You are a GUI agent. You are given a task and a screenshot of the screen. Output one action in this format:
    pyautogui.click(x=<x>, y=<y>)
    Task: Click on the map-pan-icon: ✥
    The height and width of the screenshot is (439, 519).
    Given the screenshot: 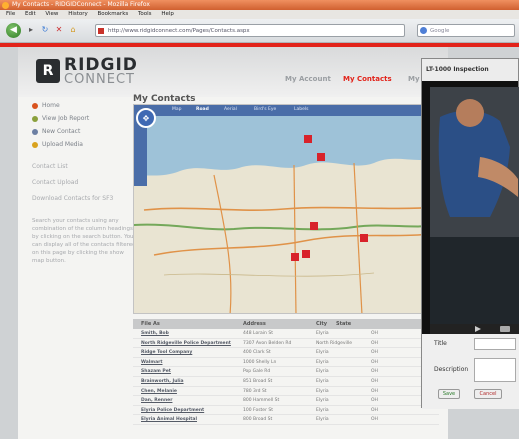 What is the action you would take?
    pyautogui.click(x=146, y=118)
    